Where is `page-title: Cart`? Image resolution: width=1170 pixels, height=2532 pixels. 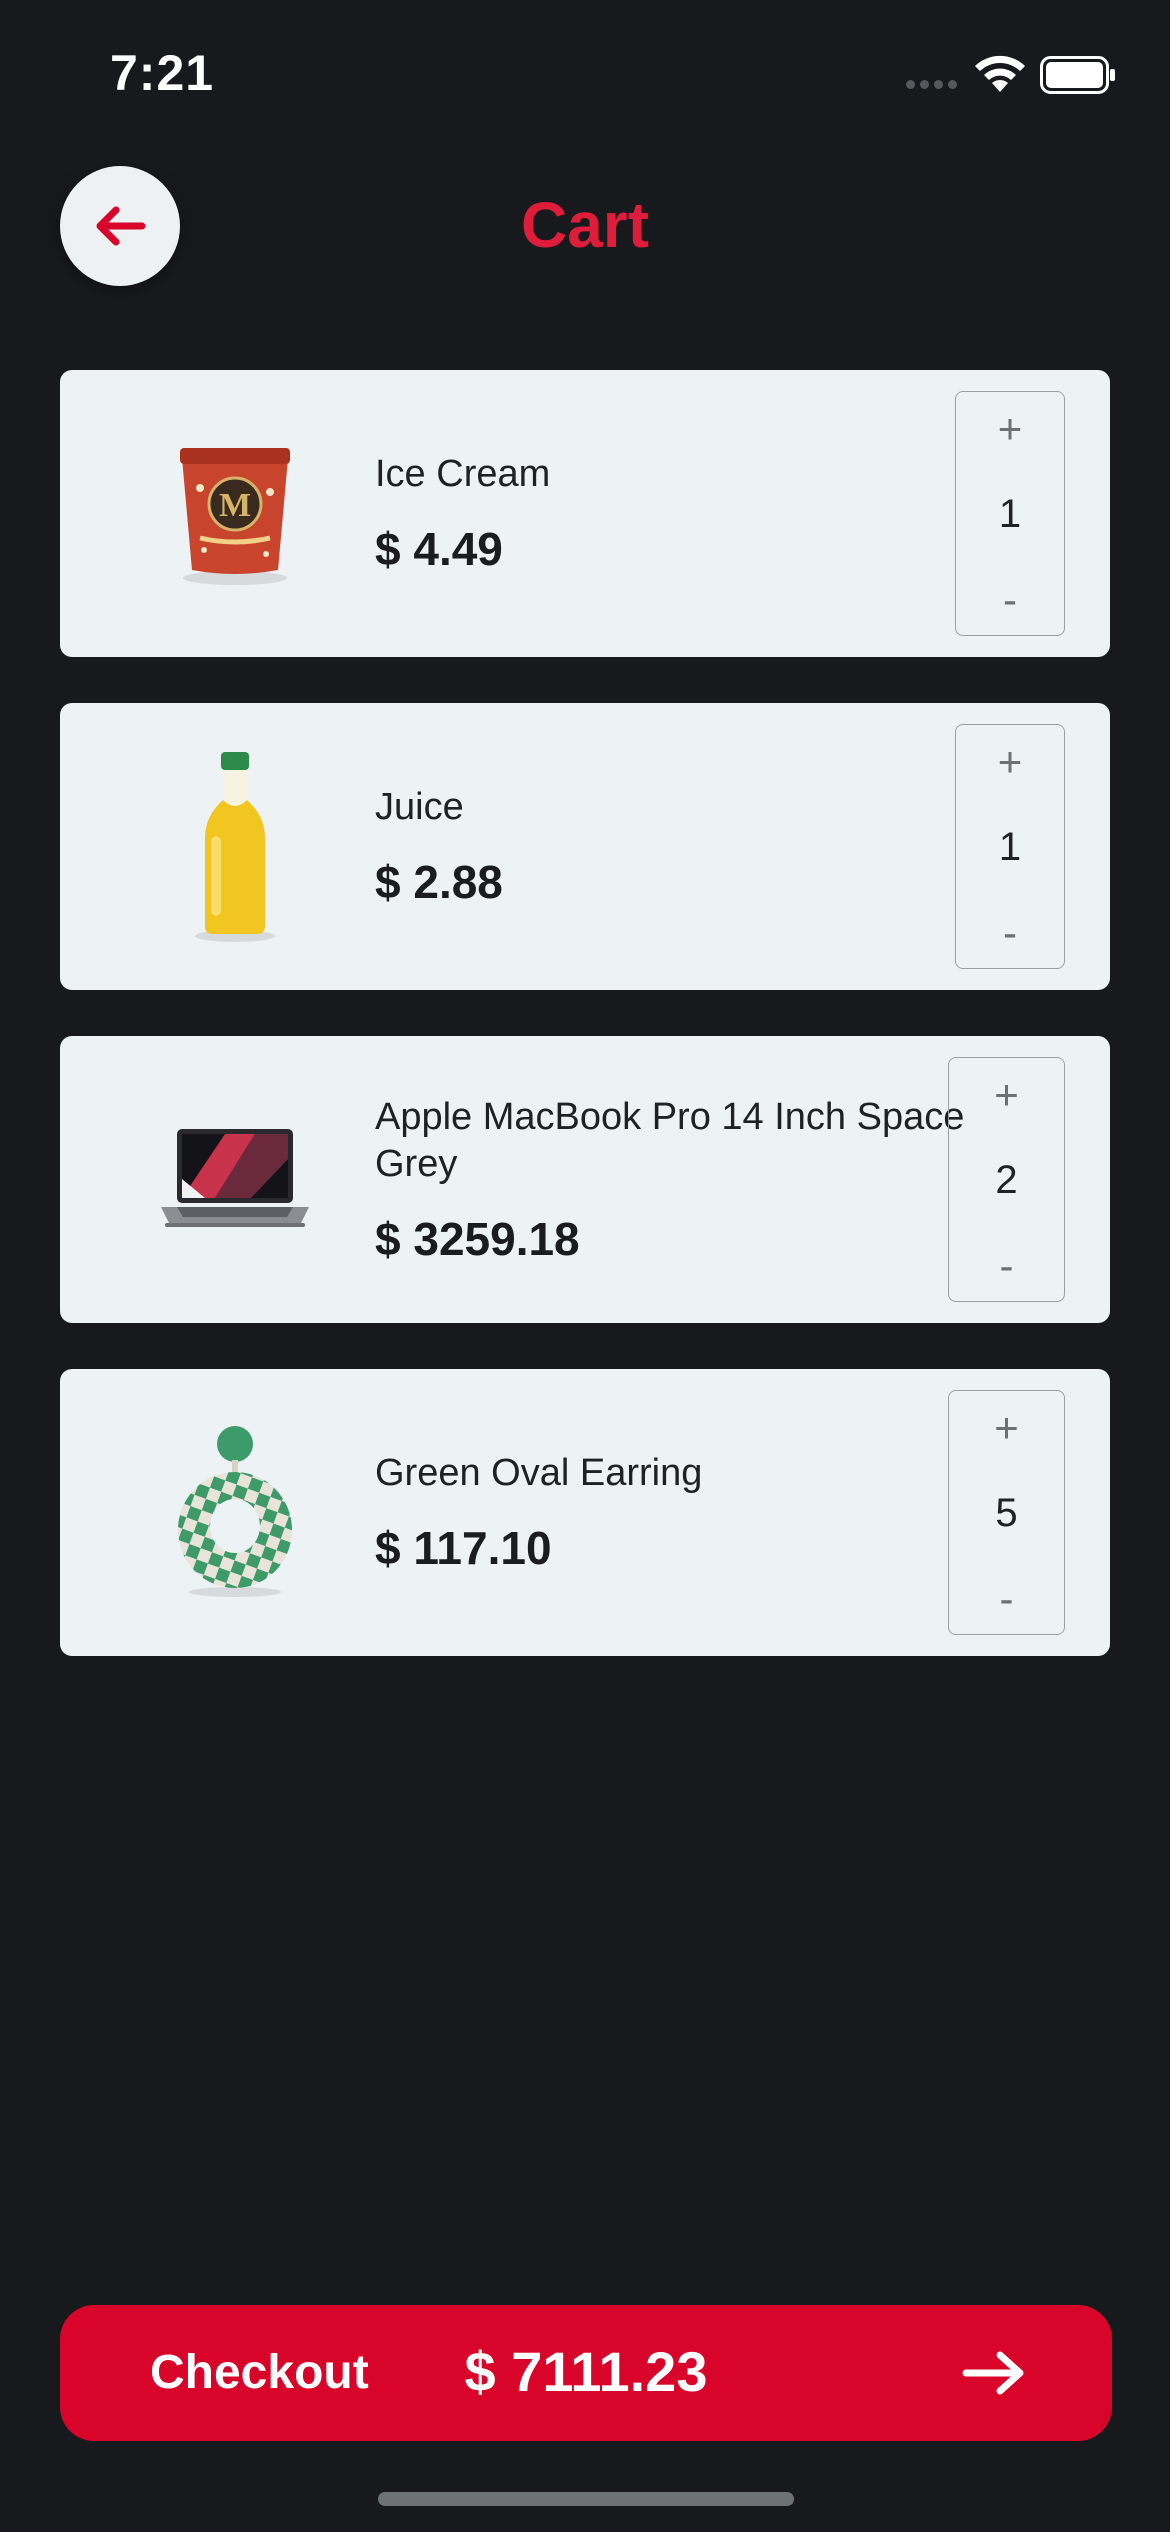
page-title: Cart is located at coordinates (585, 225).